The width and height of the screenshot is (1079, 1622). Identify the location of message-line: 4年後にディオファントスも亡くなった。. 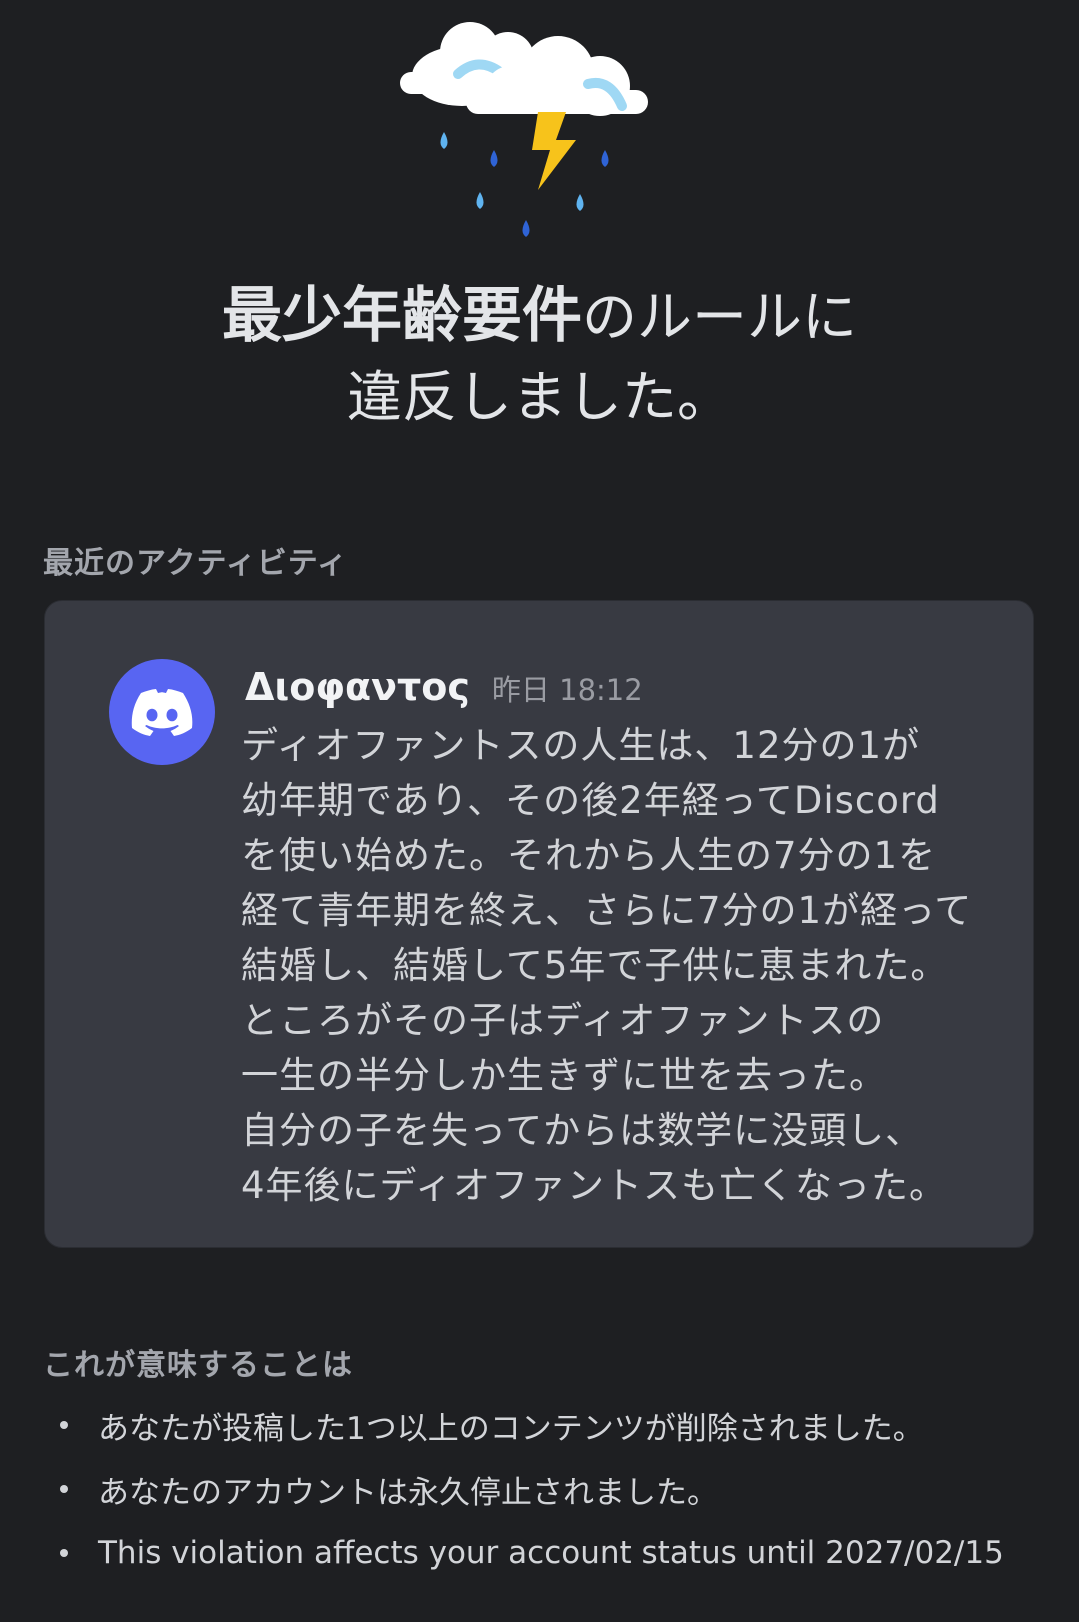
(594, 1185).